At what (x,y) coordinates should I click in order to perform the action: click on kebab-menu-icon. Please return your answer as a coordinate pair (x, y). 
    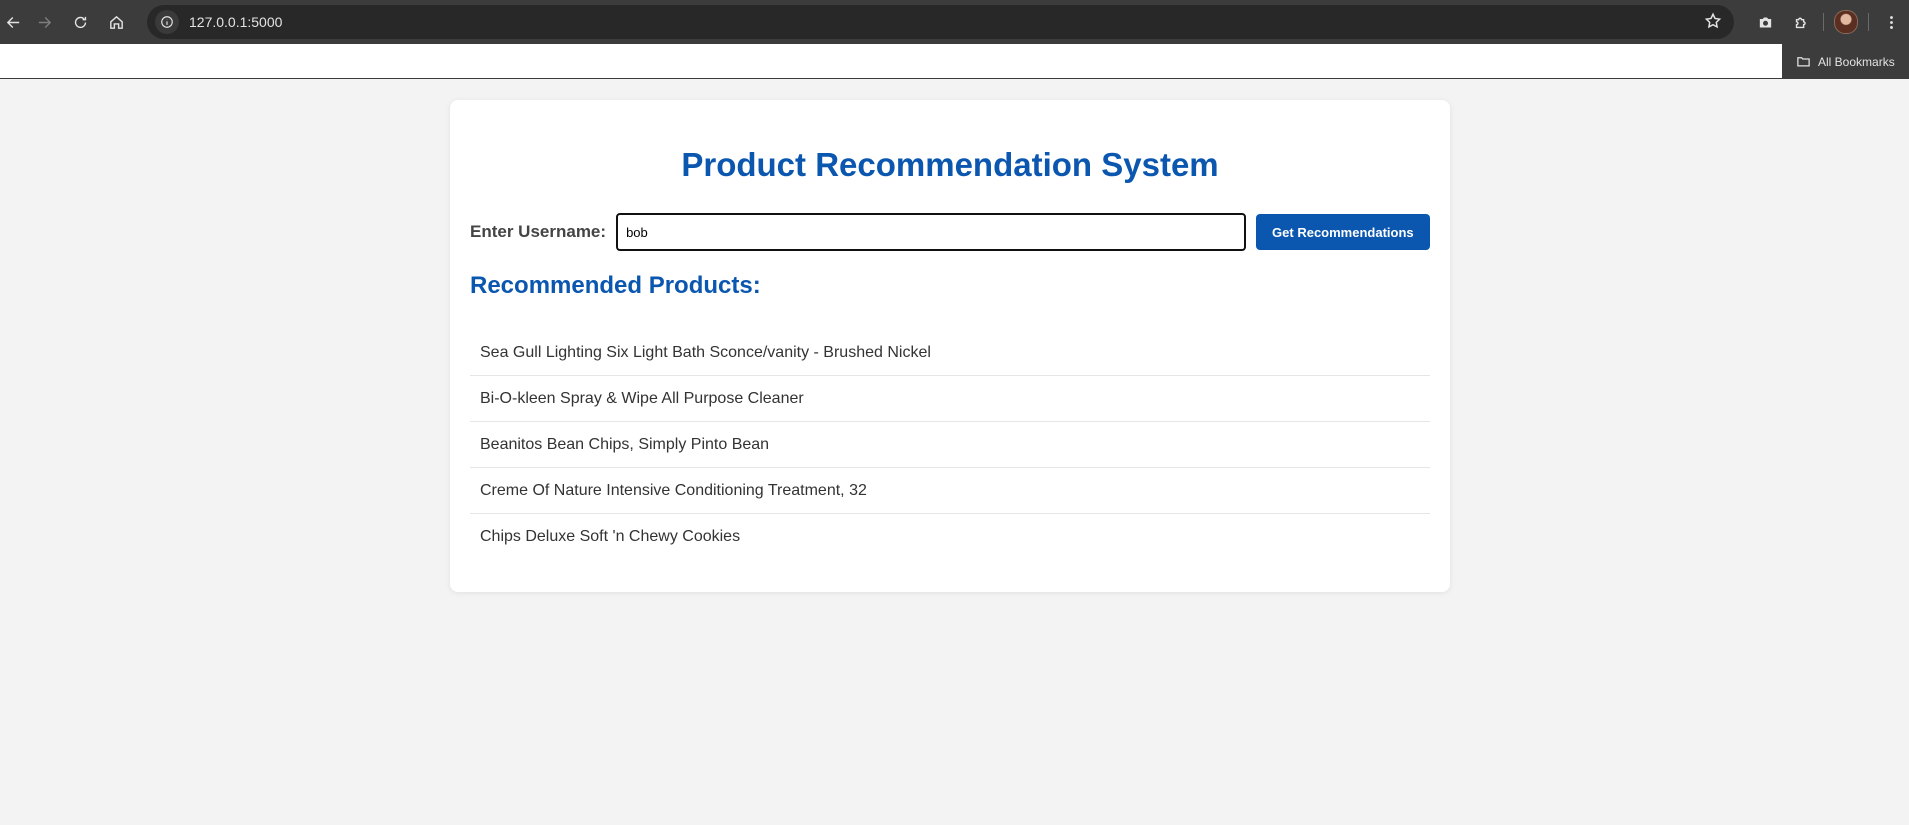
    Looking at the image, I should click on (1891, 22).